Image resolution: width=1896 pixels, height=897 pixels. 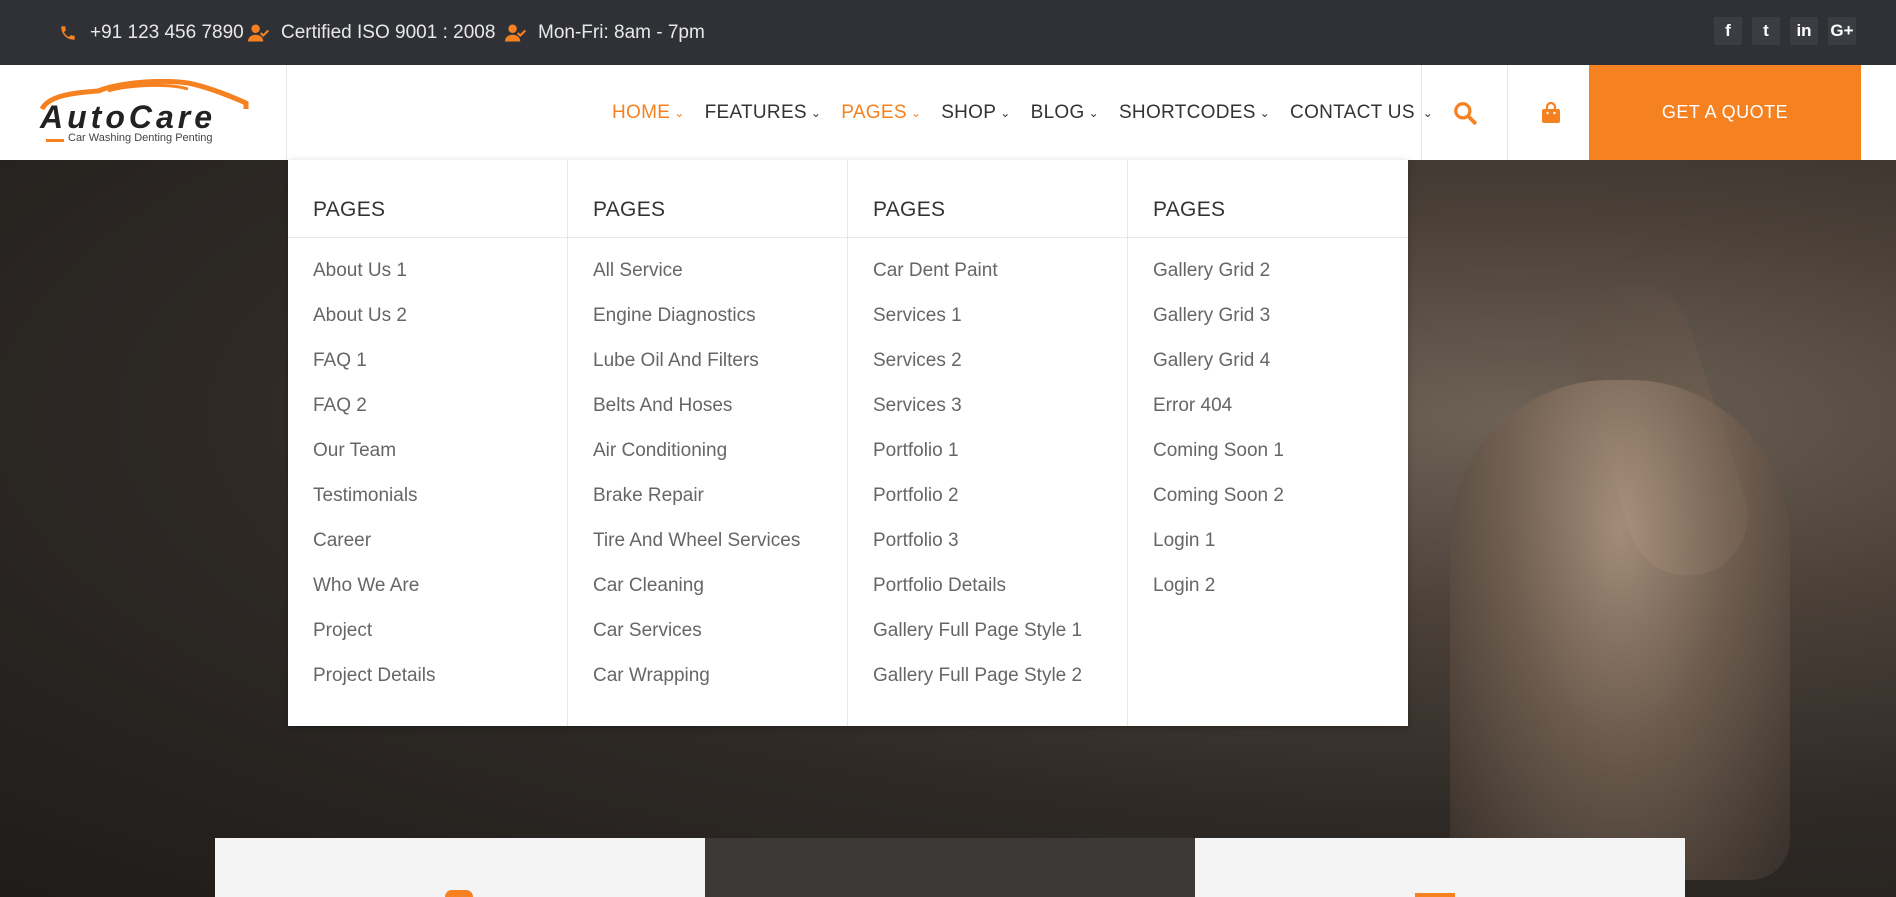 What do you see at coordinates (1218, 505) in the screenshot?
I see `menu-item-coming-soon-2: Coming Soon 2` at bounding box center [1218, 505].